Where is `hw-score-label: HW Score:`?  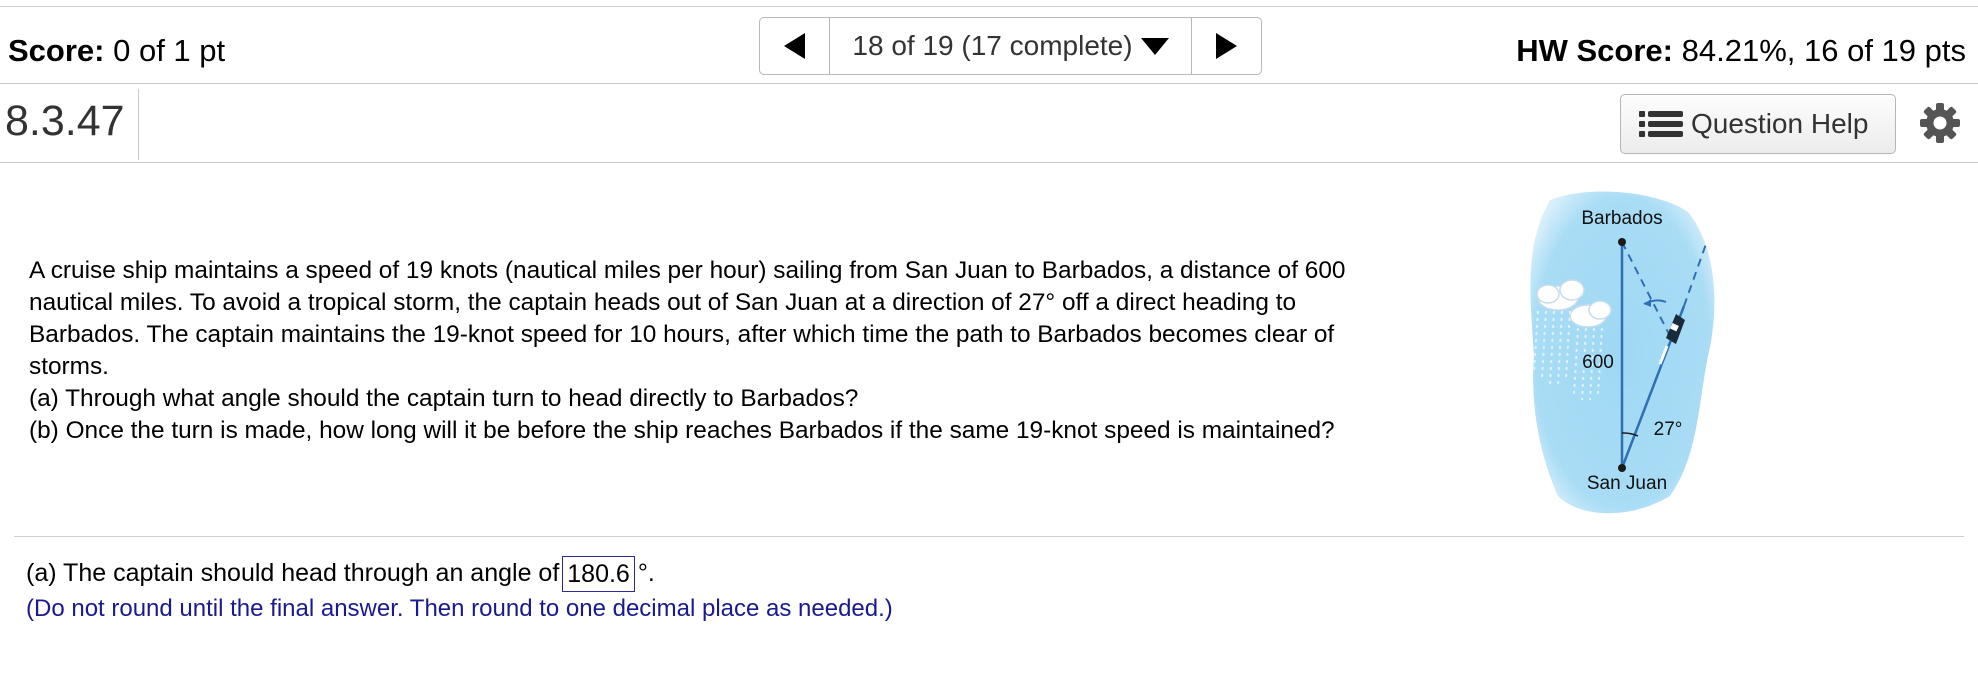 hw-score-label: HW Score: is located at coordinates (1594, 50).